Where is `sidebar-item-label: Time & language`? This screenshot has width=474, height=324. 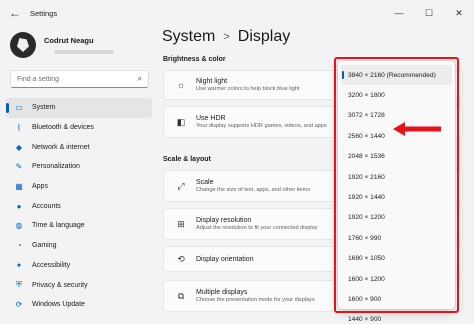
sidebar-item-label: Time & language is located at coordinates (58, 226).